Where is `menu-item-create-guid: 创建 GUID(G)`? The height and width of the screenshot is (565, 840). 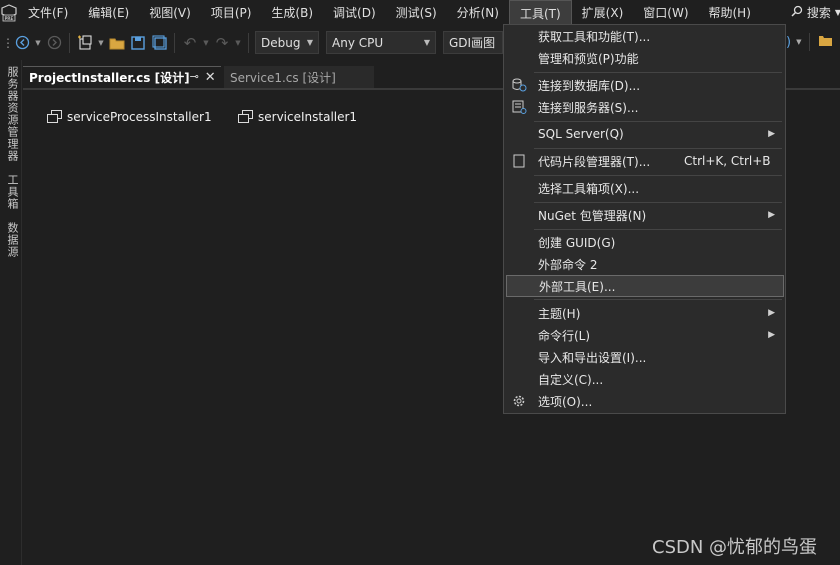
menu-item-create-guid: 创建 GUID(G) is located at coordinates (644, 242).